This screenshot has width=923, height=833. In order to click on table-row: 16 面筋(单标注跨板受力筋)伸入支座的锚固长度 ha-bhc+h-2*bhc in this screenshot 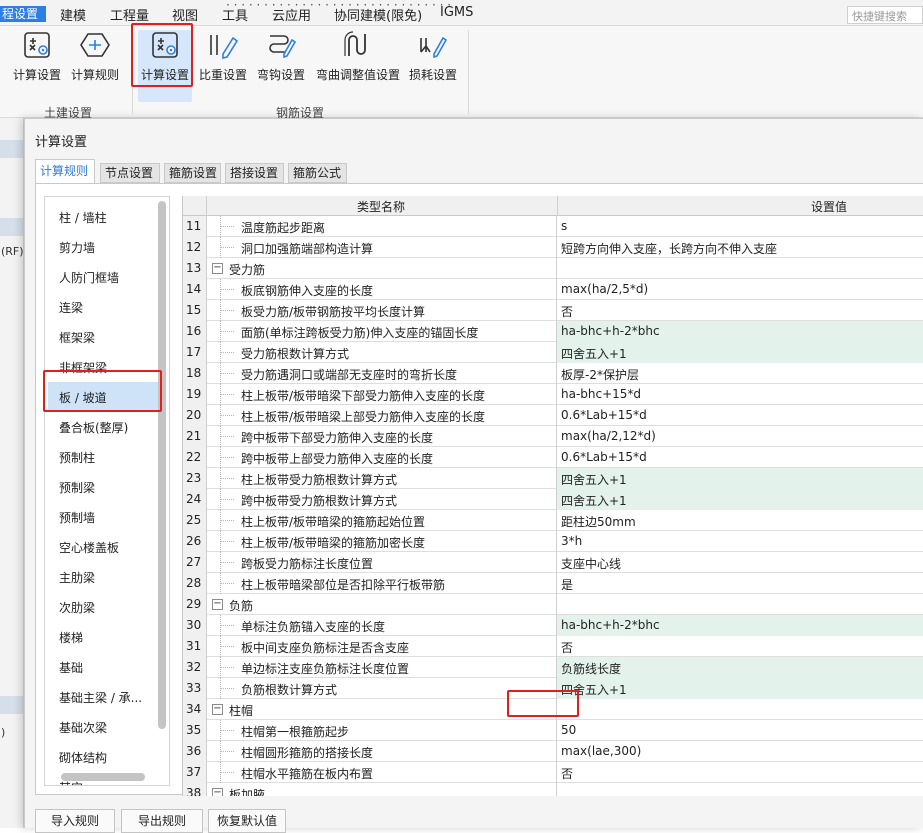, I will do `click(553, 331)`.